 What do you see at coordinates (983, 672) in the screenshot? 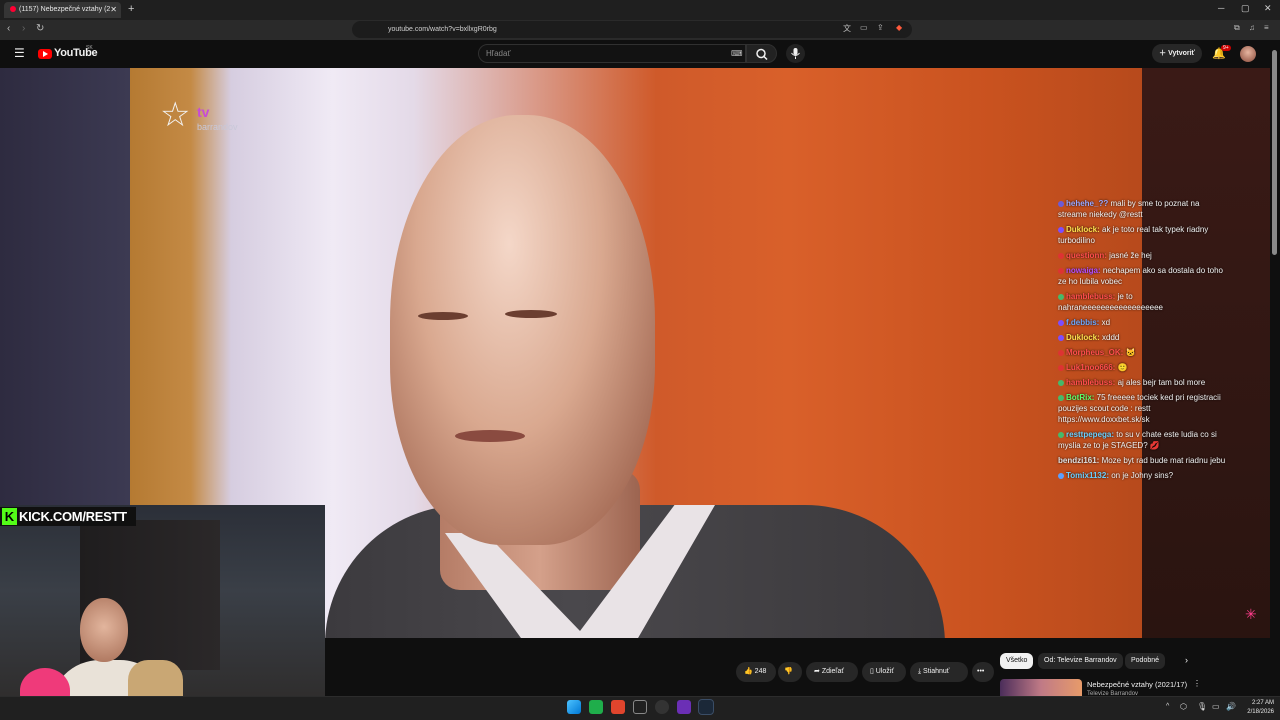
I see `more-actions-button: •••` at bounding box center [983, 672].